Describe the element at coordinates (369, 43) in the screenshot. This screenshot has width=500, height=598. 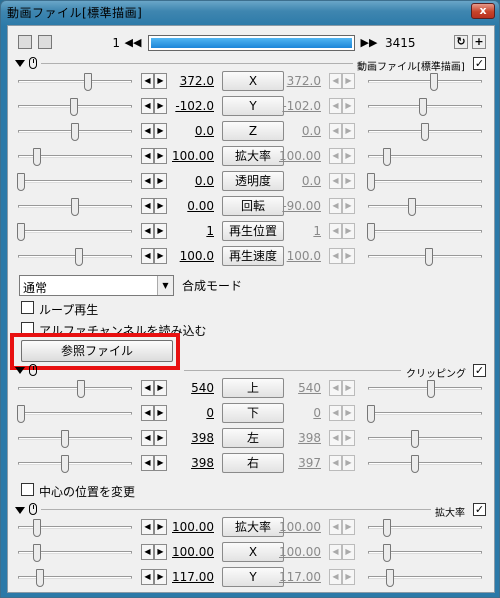
I see `next-frame-button: ▶▶` at that location.